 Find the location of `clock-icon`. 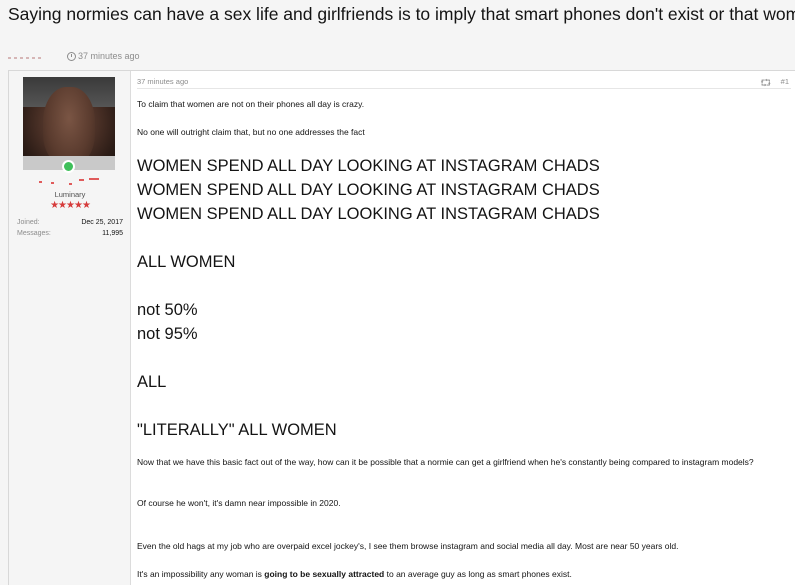

clock-icon is located at coordinates (71, 56).